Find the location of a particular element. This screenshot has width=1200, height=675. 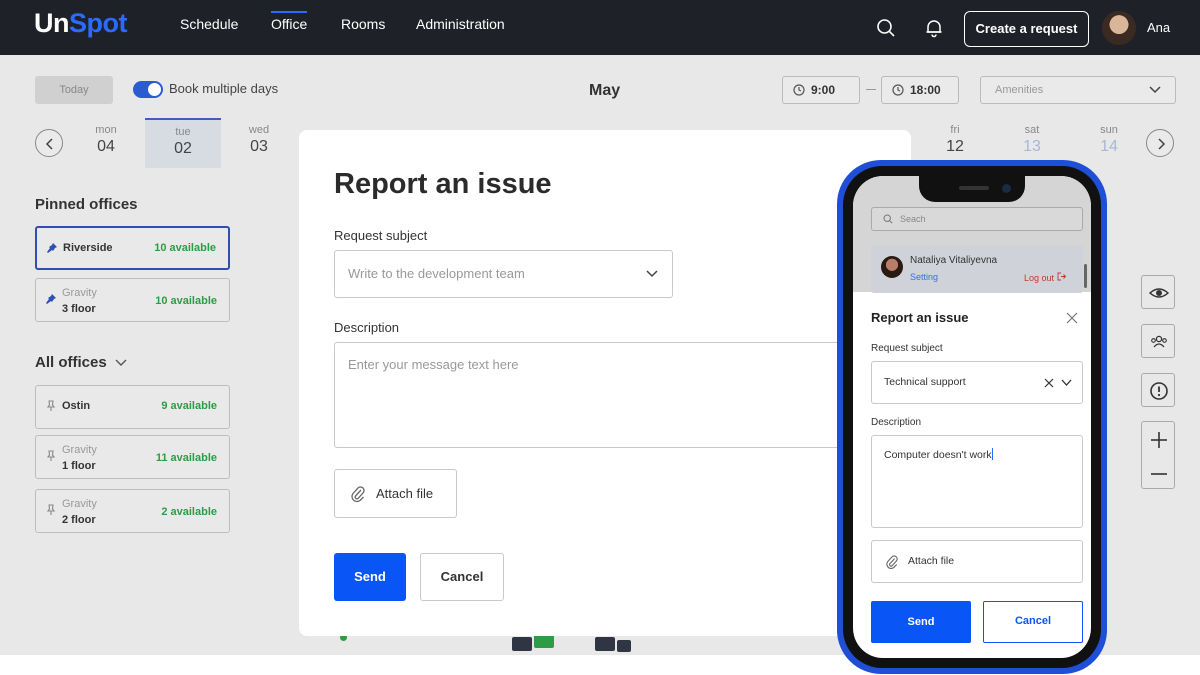

nav-schedule: Schedule is located at coordinates (209, 24).